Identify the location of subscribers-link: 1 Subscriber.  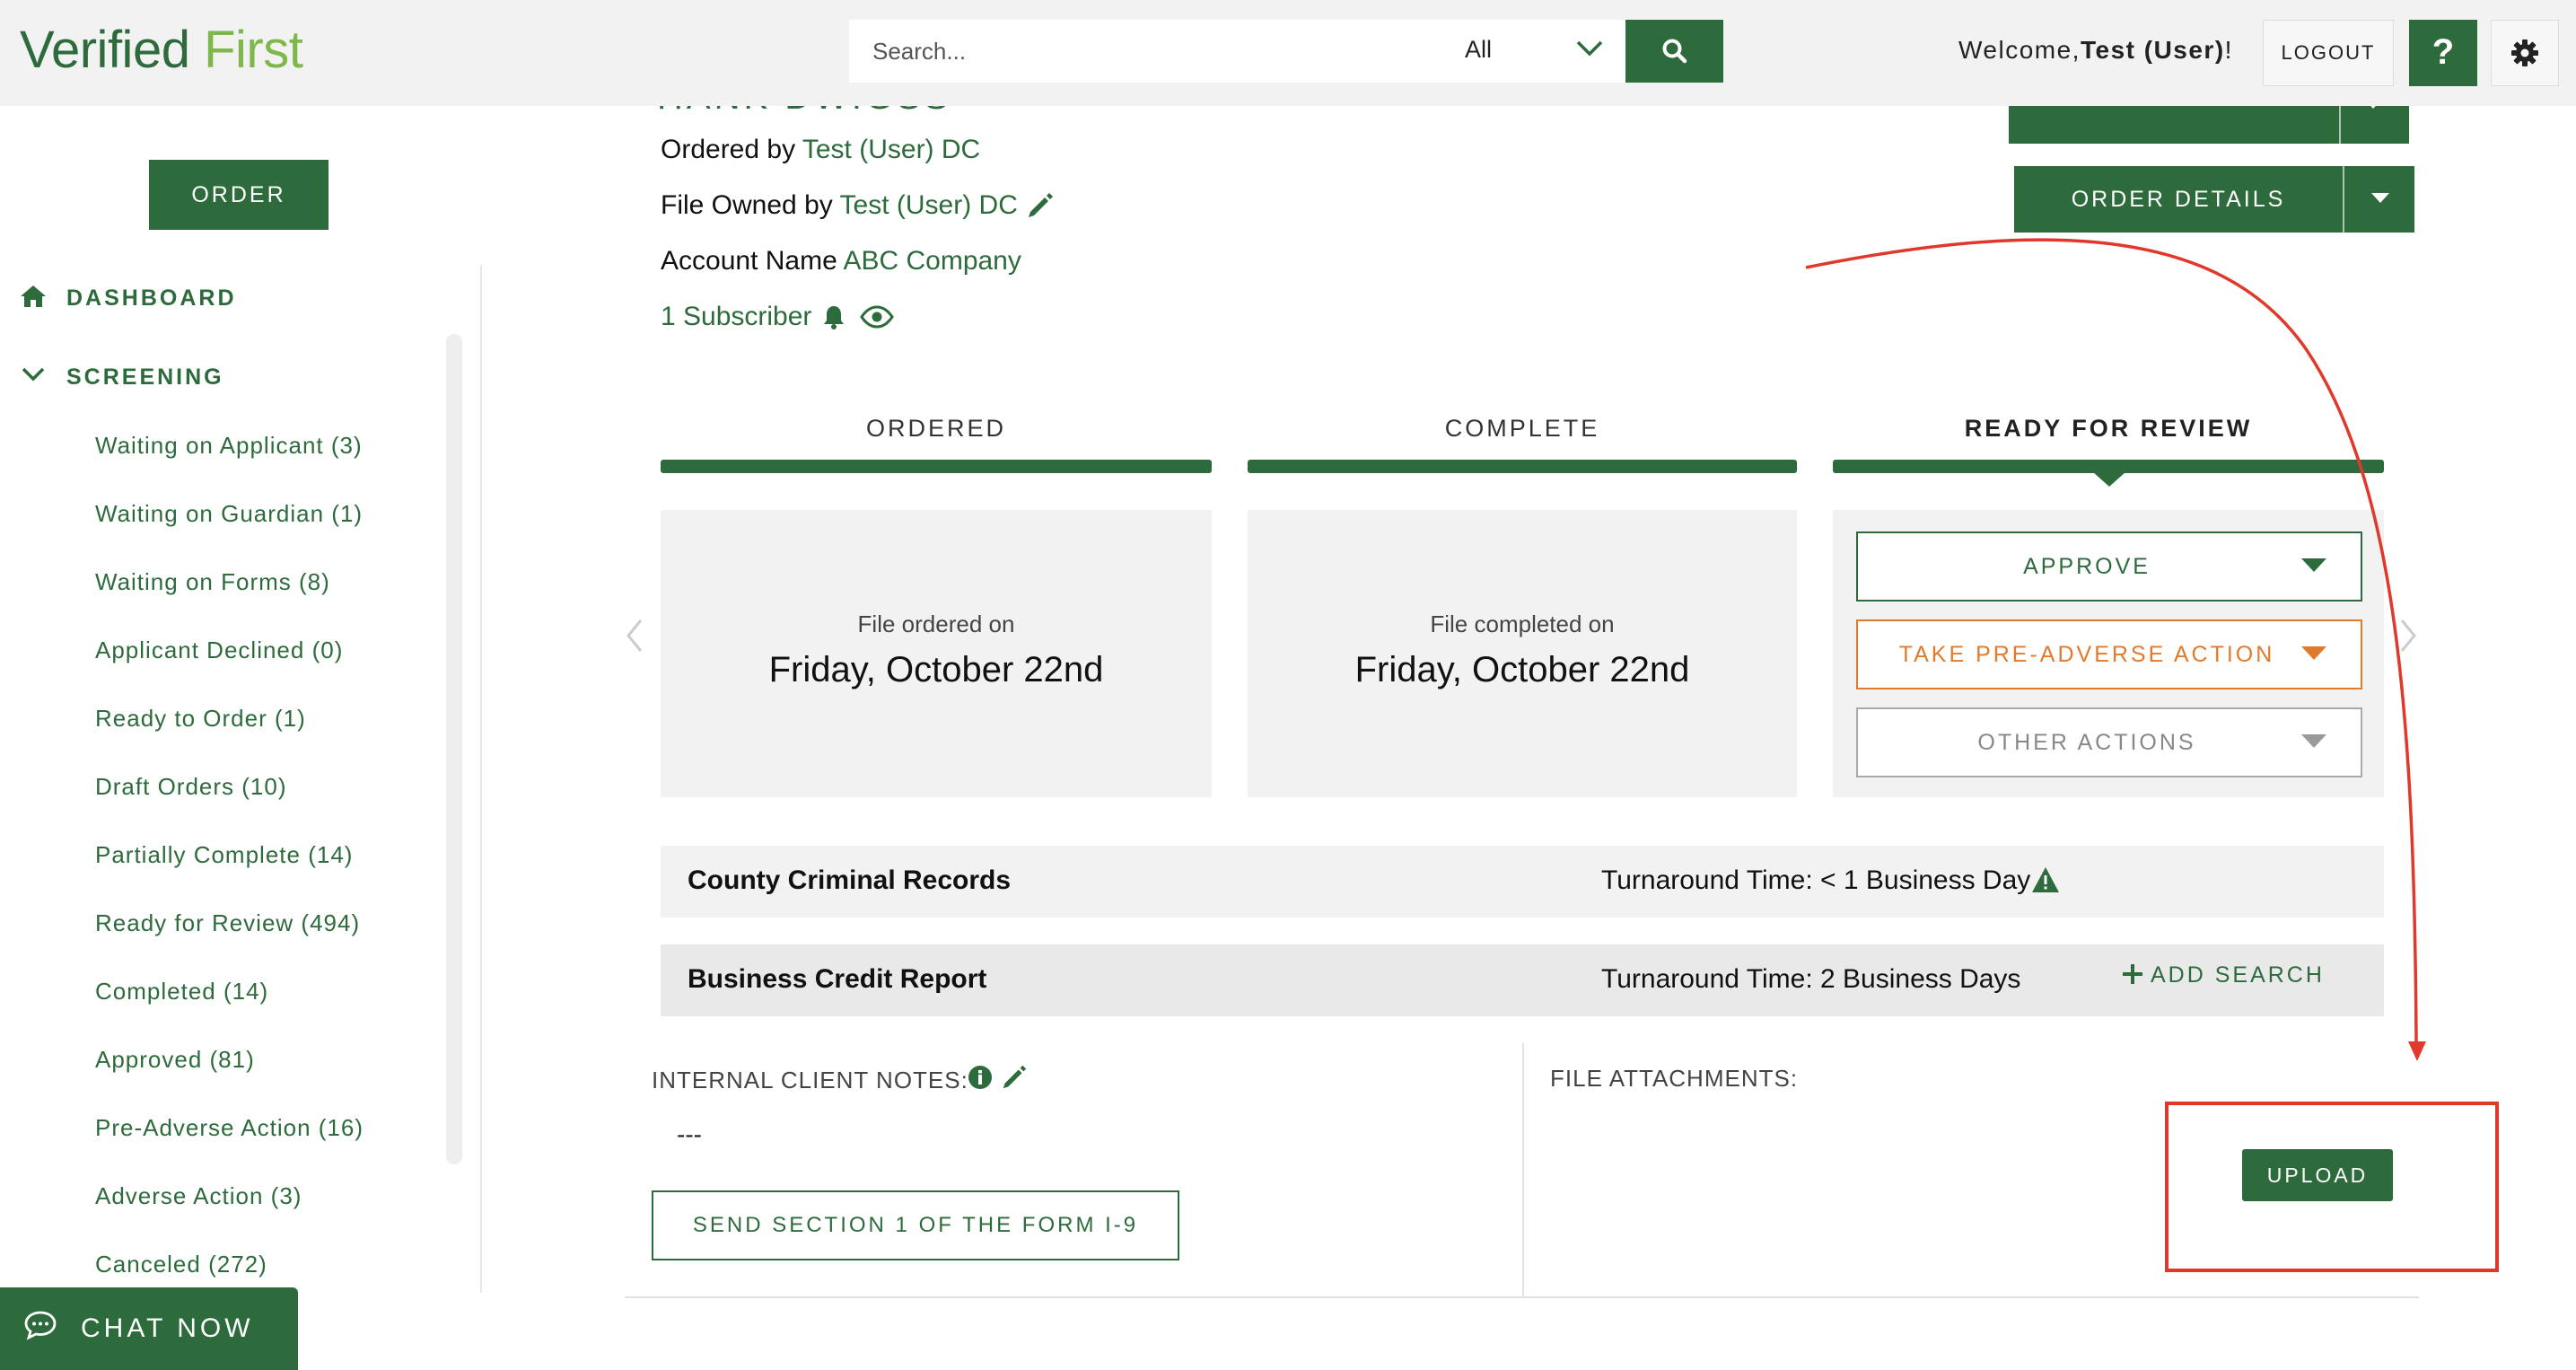
(736, 316).